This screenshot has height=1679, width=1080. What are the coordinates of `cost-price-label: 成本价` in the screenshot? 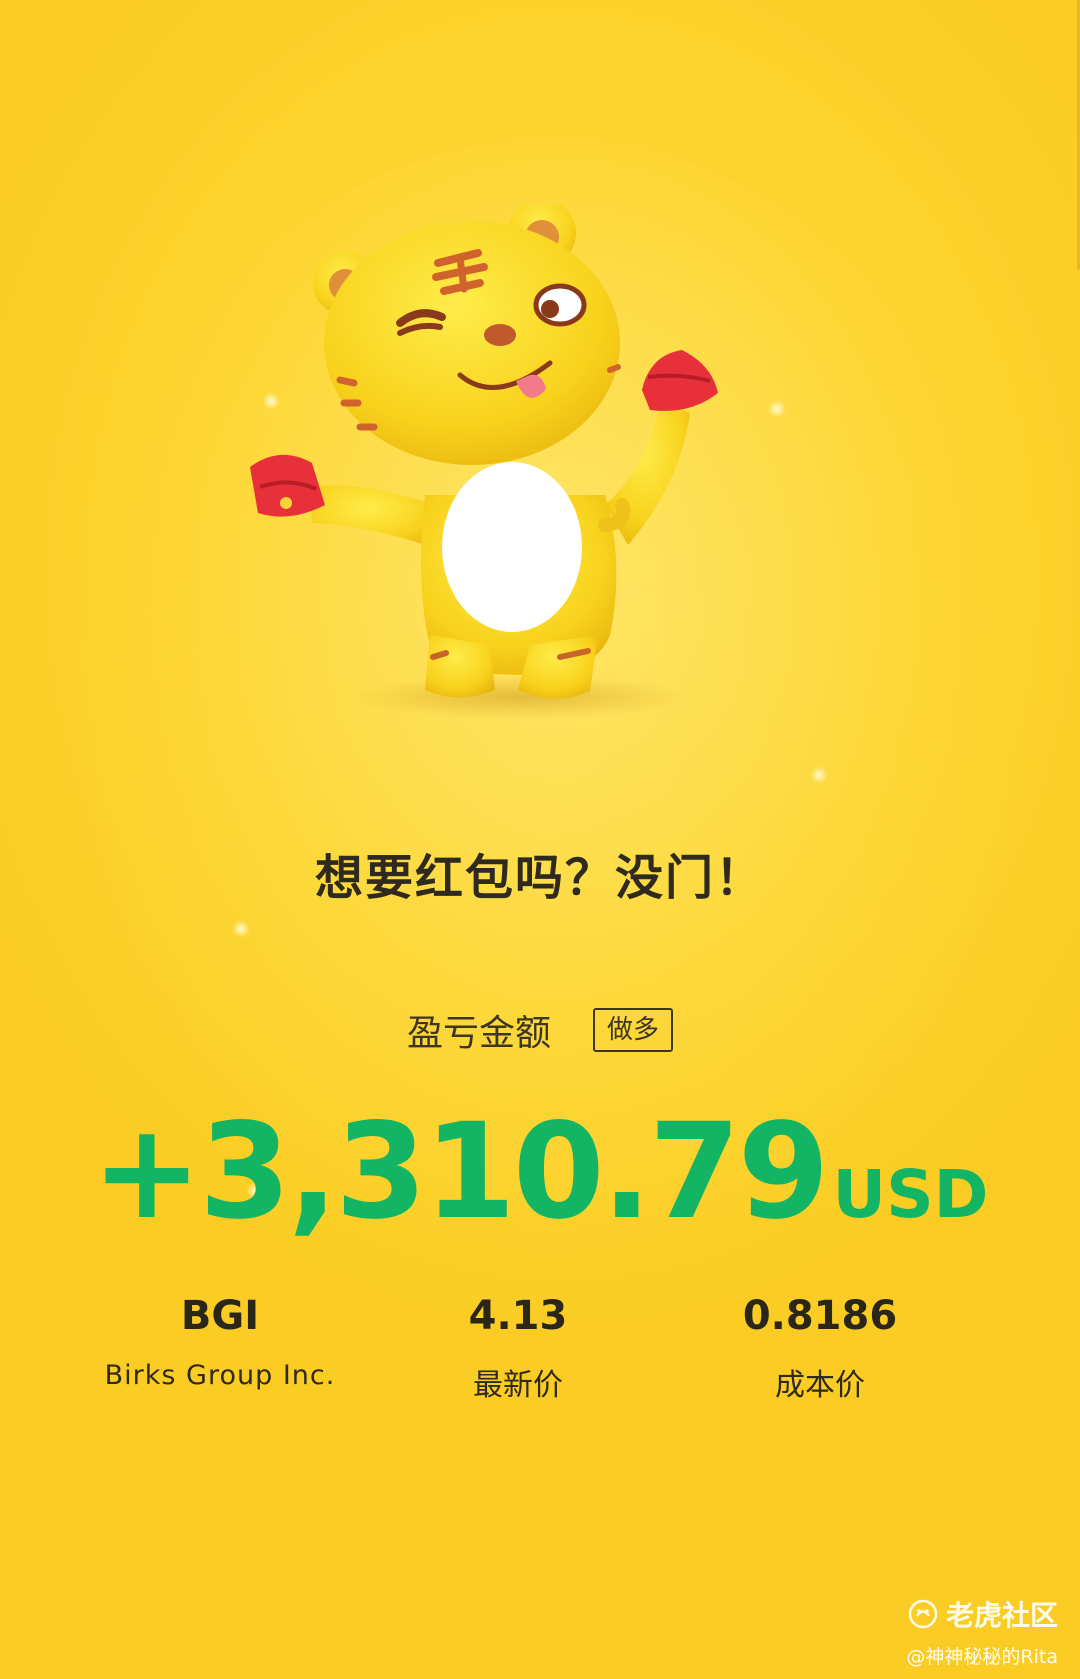 It's located at (820, 1385).